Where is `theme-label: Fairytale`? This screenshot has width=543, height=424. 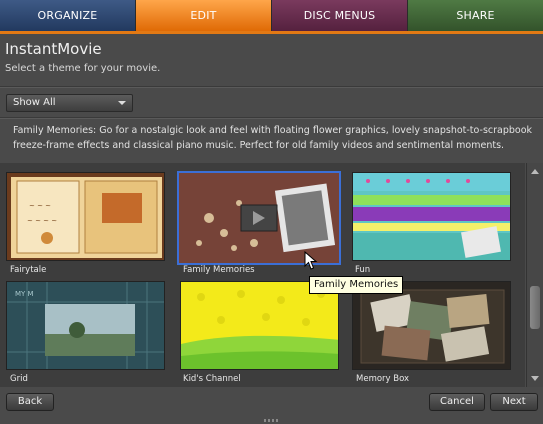 theme-label: Fairytale is located at coordinates (28, 270).